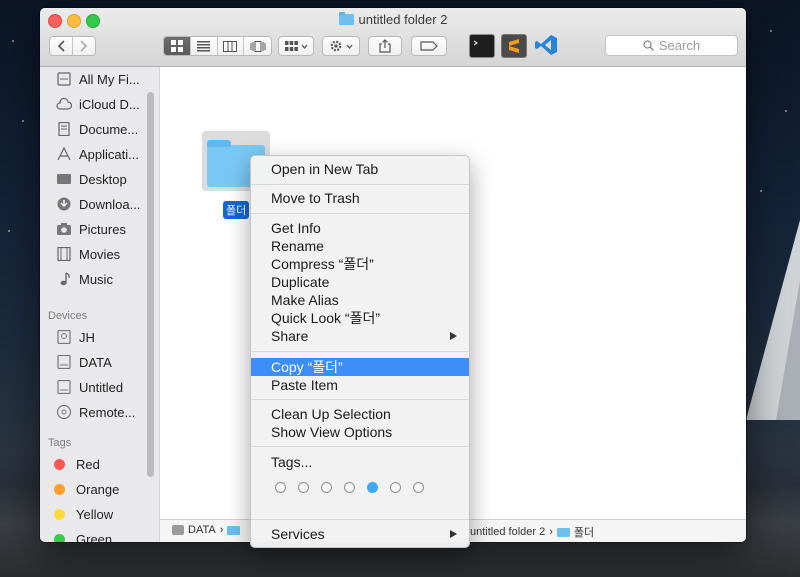 Image resolution: width=800 pixels, height=577 pixels. Describe the element at coordinates (59, 537) in the screenshot. I see `green-tag-dot-icon` at that location.